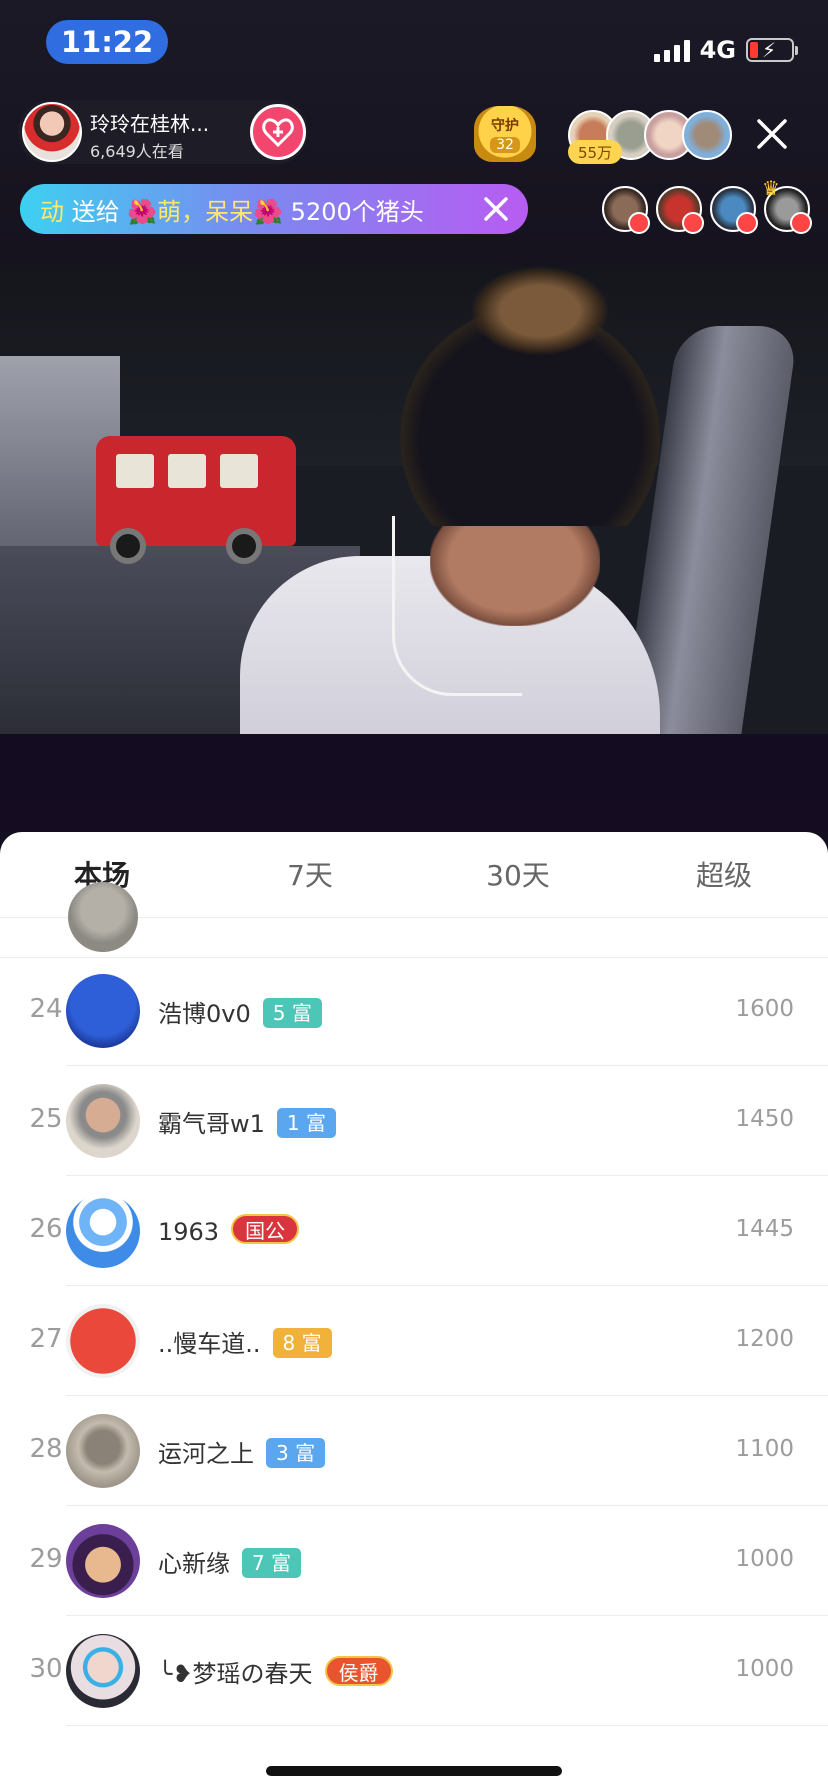  I want to click on tab-super: 超级, so click(724, 874).